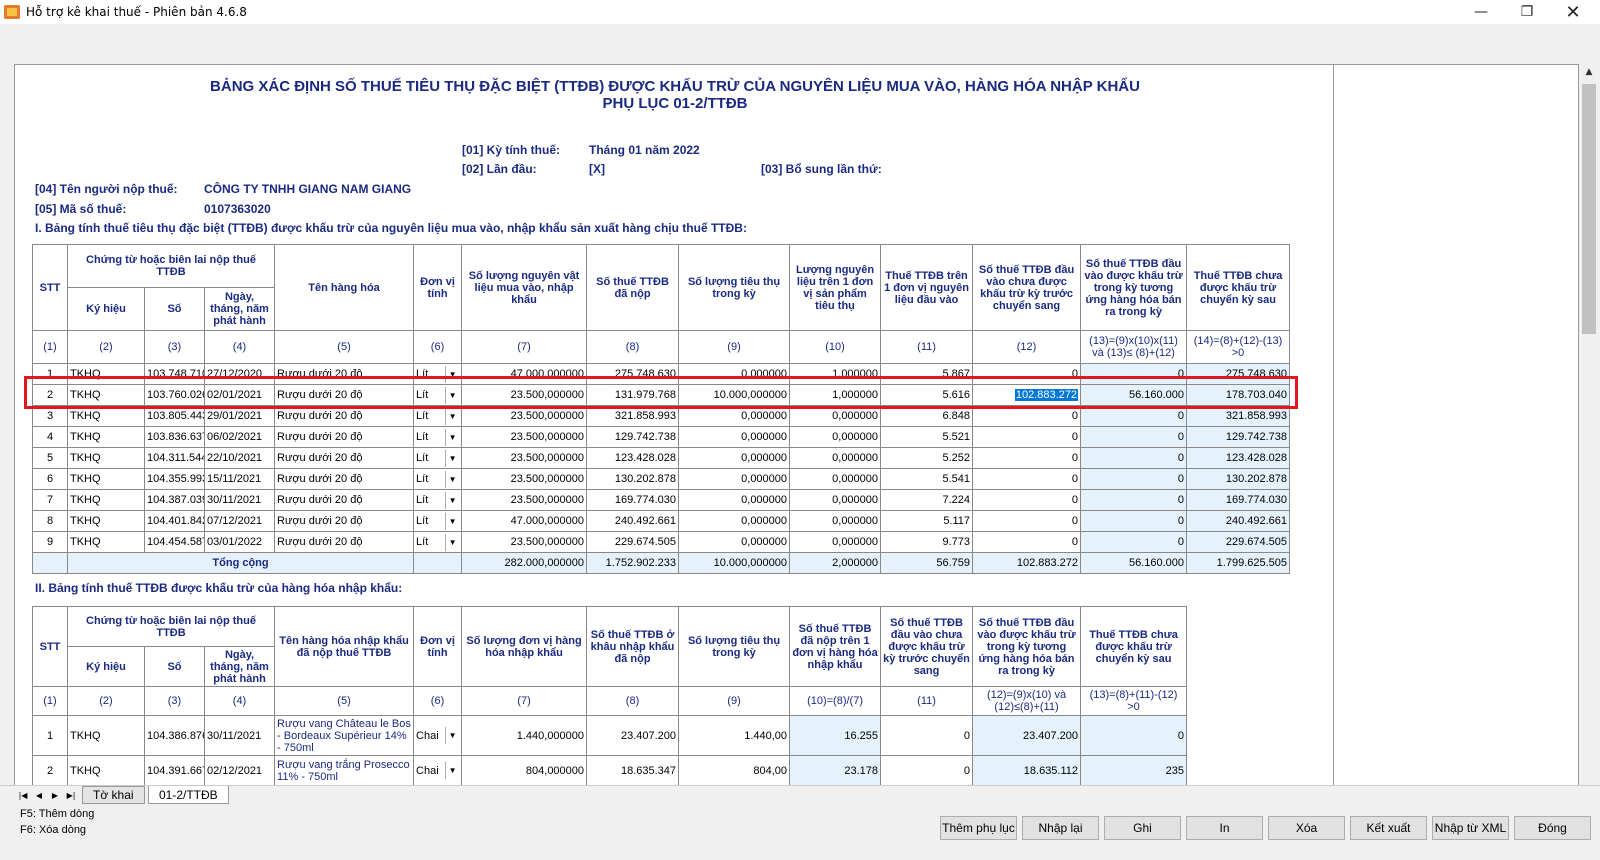  What do you see at coordinates (39, 795) in the screenshot?
I see `prev-sheet-icon: ◀` at bounding box center [39, 795].